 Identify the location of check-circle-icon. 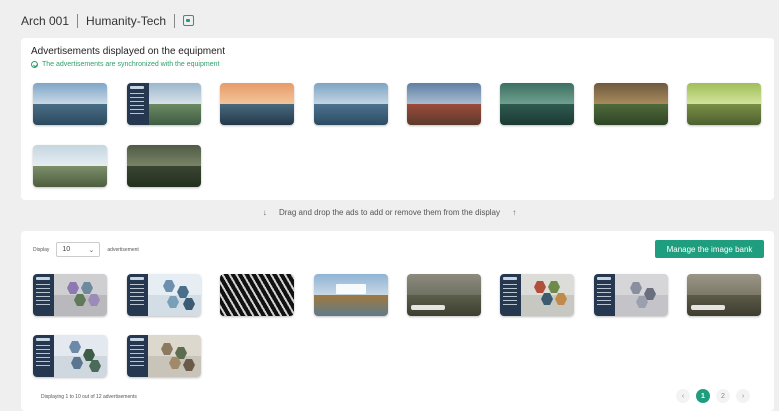
(34, 64).